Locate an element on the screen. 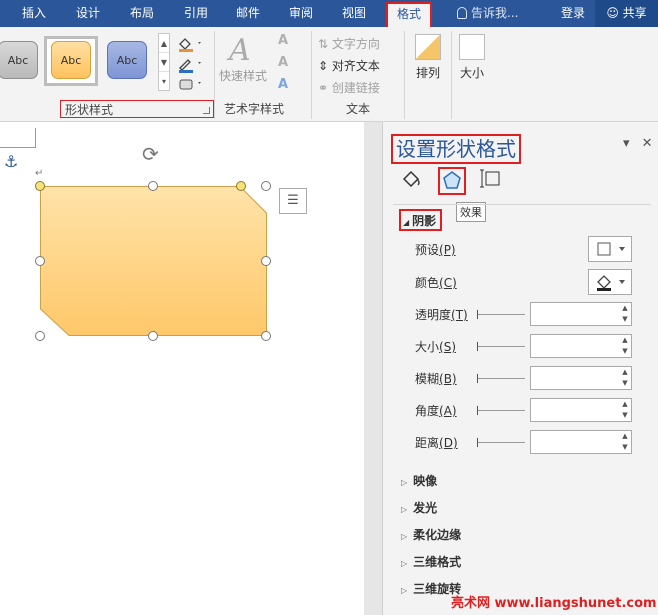 The image size is (658, 615). angle-spinner: ▲ ▼ is located at coordinates (581, 410).